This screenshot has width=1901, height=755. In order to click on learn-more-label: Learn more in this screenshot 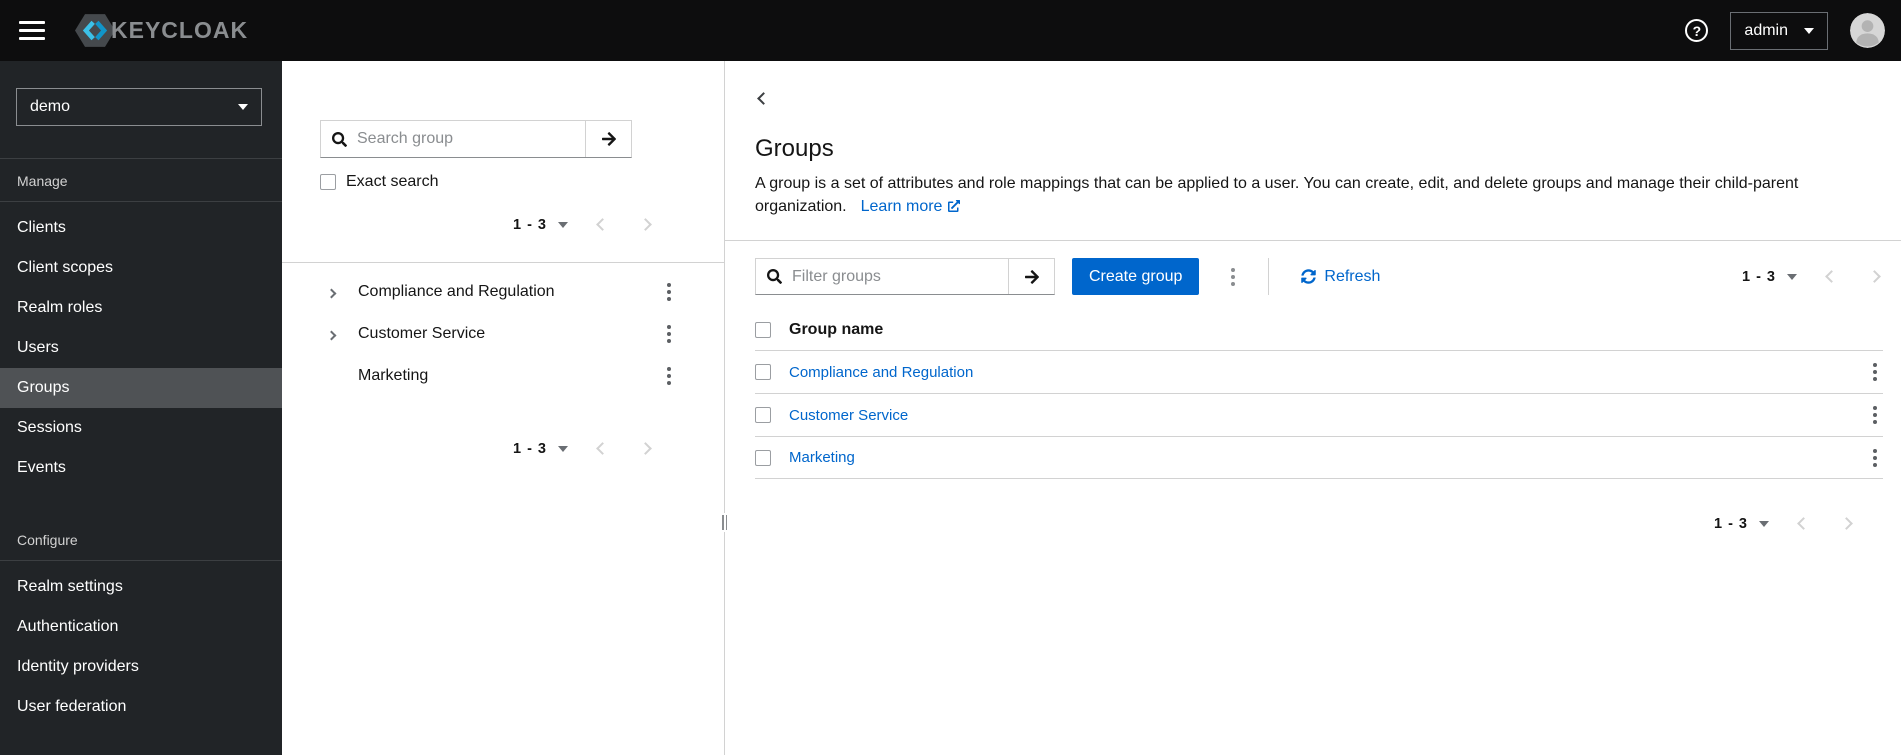, I will do `click(901, 206)`.